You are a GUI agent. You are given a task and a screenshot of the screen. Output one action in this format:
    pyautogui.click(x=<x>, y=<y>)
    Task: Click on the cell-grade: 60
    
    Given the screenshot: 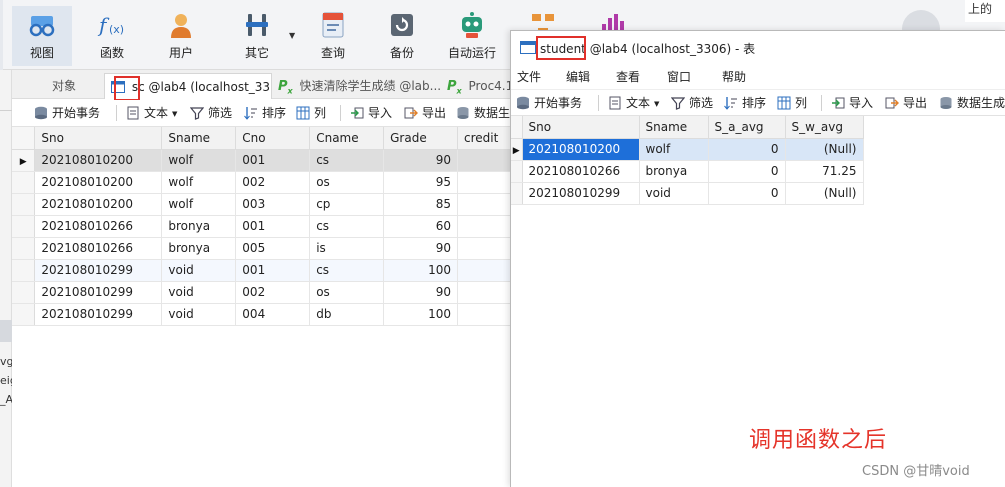 What is the action you would take?
    pyautogui.click(x=421, y=226)
    